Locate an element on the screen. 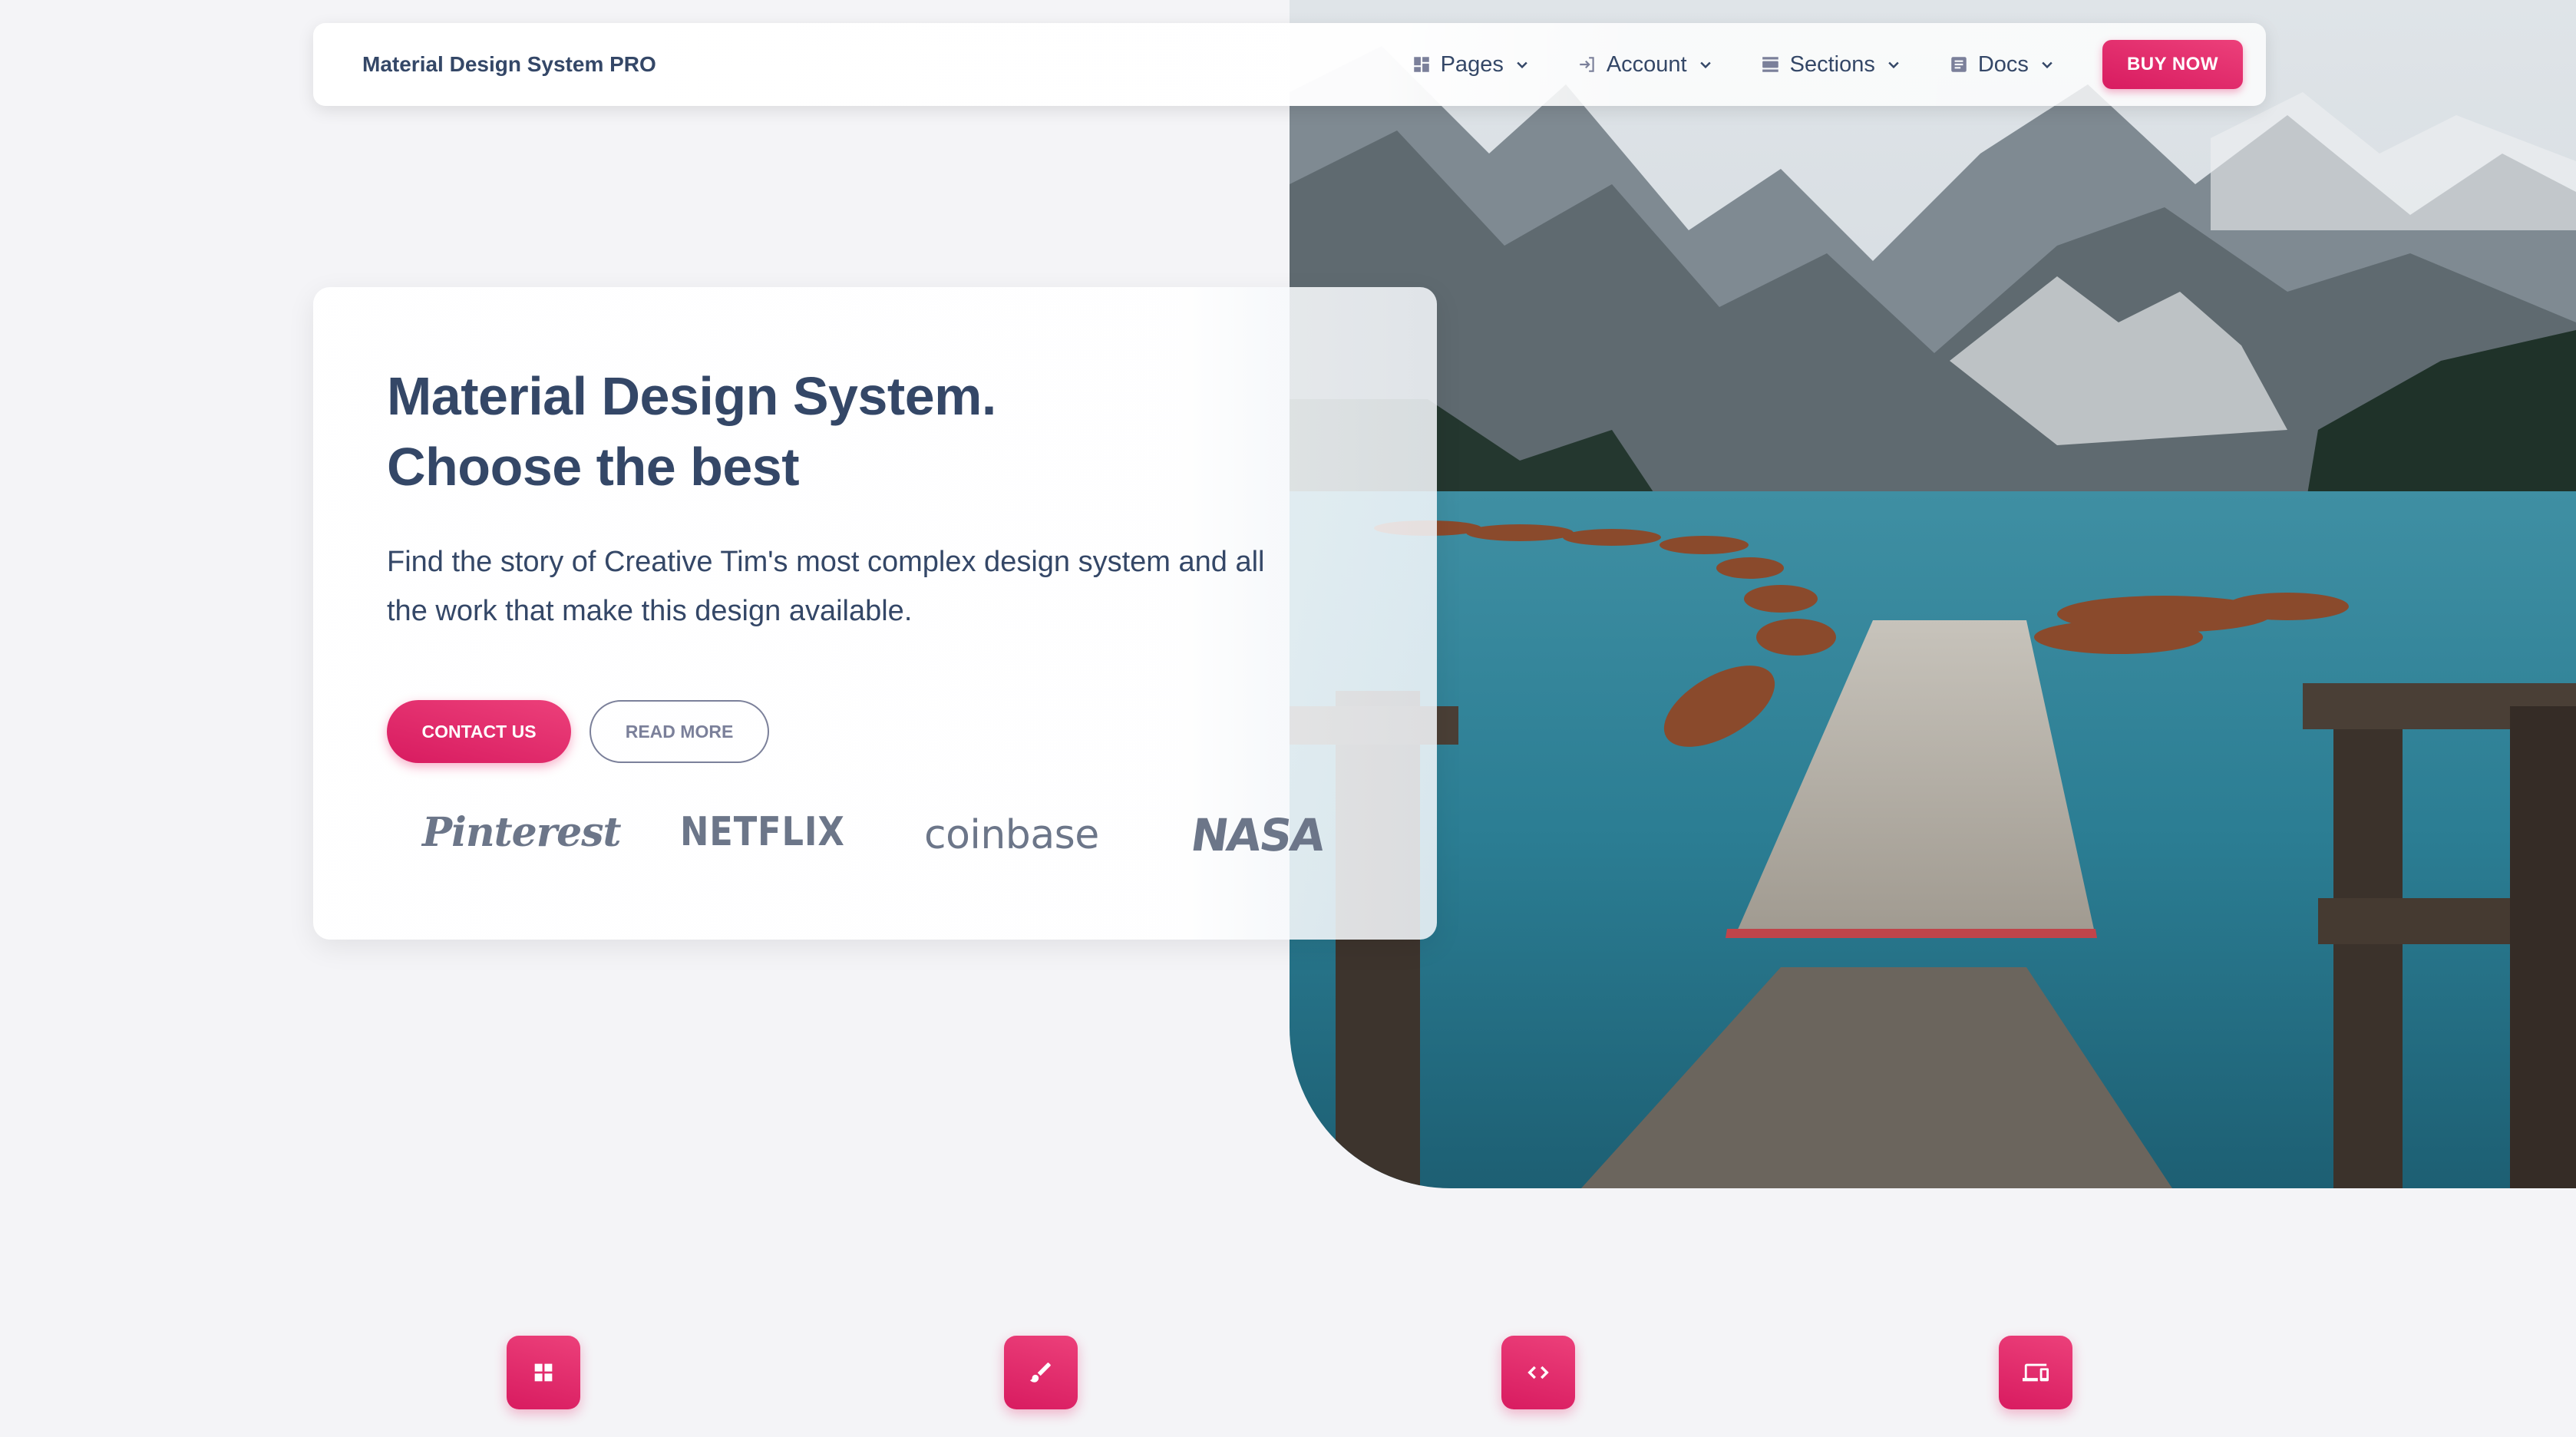 This screenshot has width=2576, height=1437. feature-code-icon-tile is located at coordinates (1538, 1372).